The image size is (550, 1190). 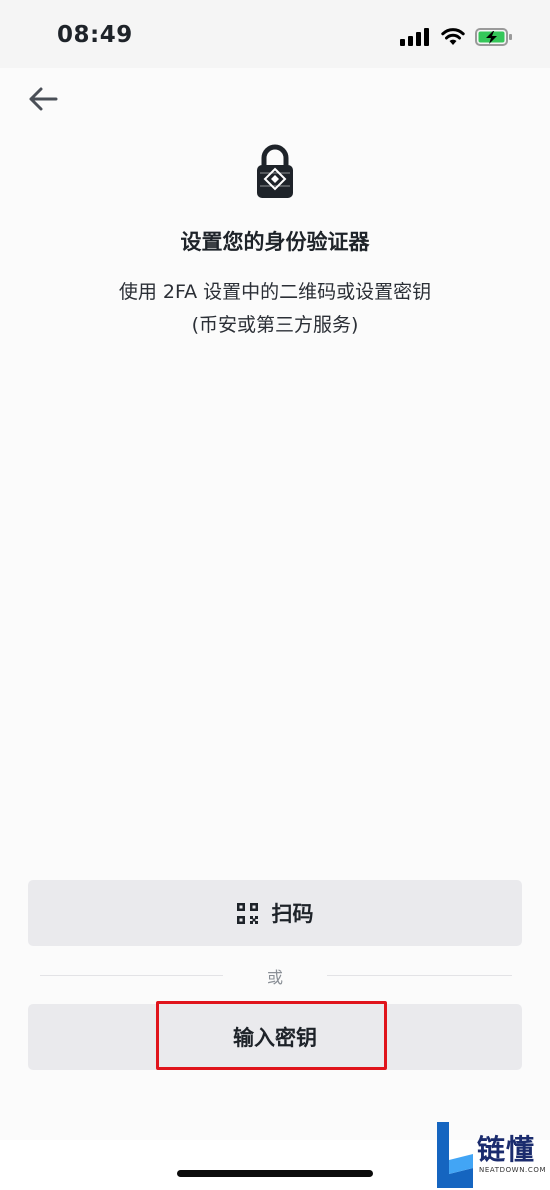 I want to click on status-time: 08:49, so click(x=95, y=35).